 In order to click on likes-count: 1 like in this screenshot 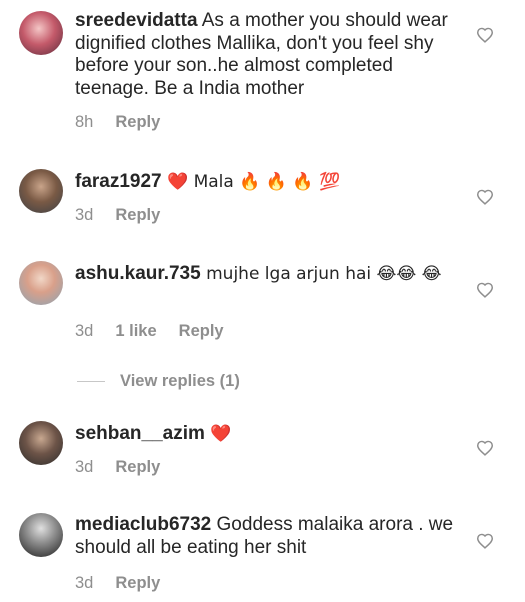, I will do `click(135, 331)`.